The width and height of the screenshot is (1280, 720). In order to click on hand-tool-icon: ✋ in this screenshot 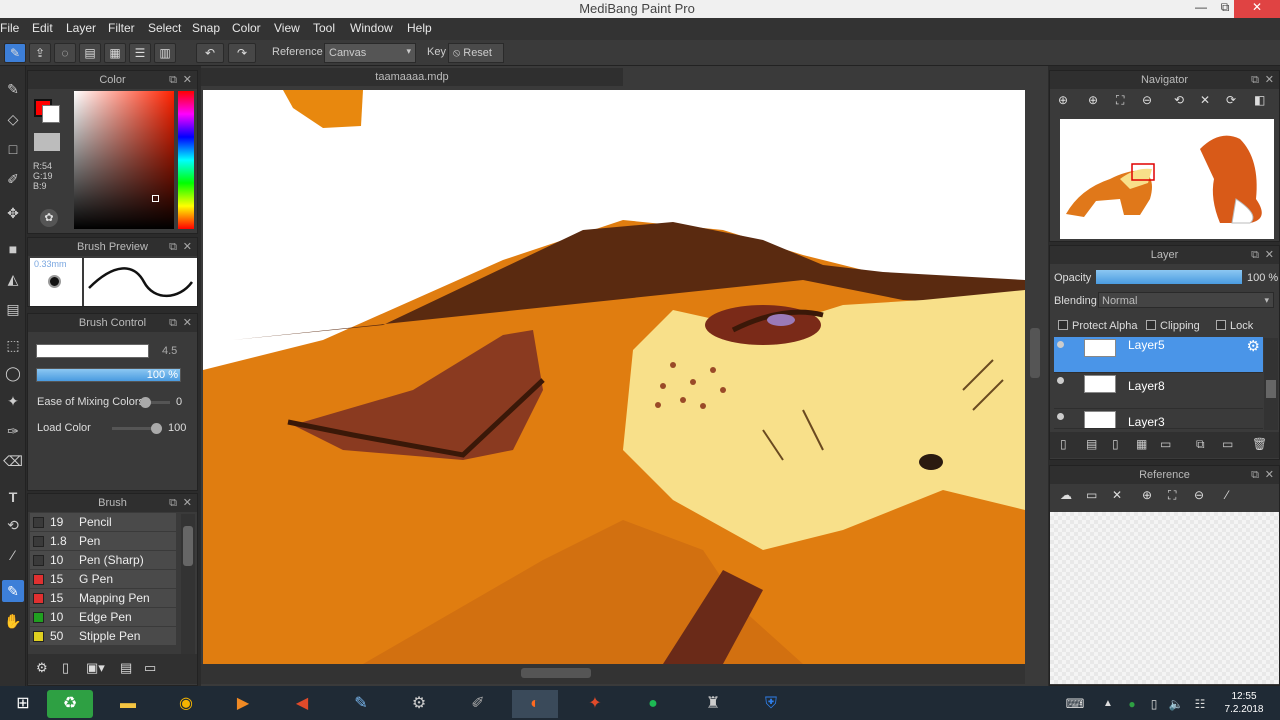, I will do `click(13, 621)`.